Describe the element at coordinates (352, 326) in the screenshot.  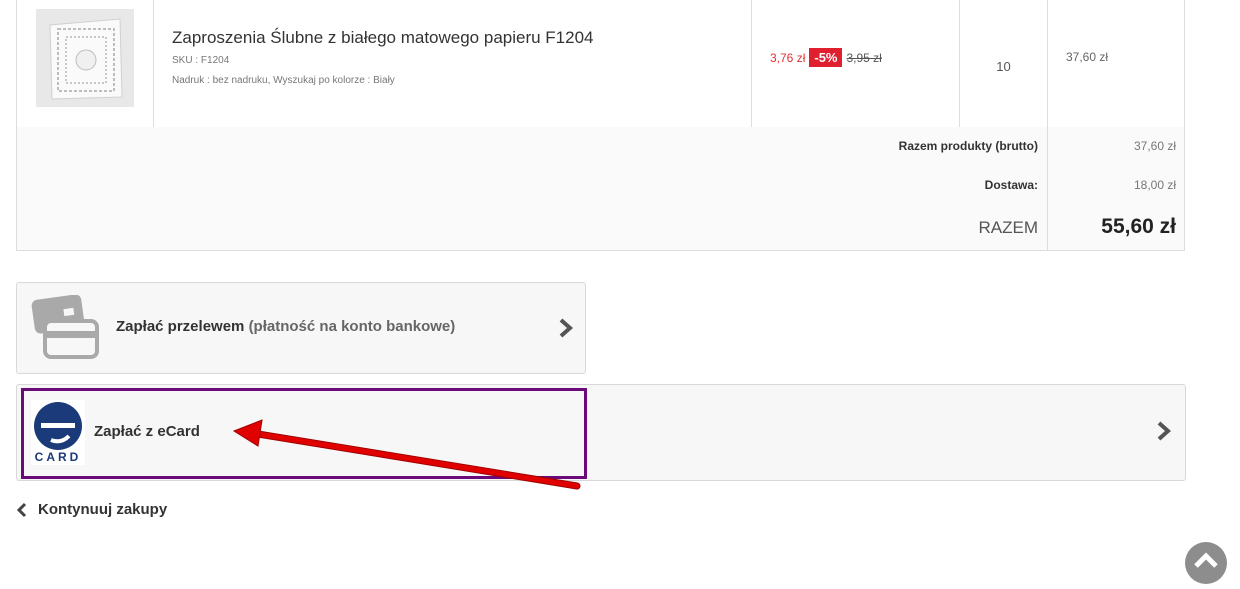
I see `pay-transfer-subtitle: (płatność na konto bankowe)` at that location.